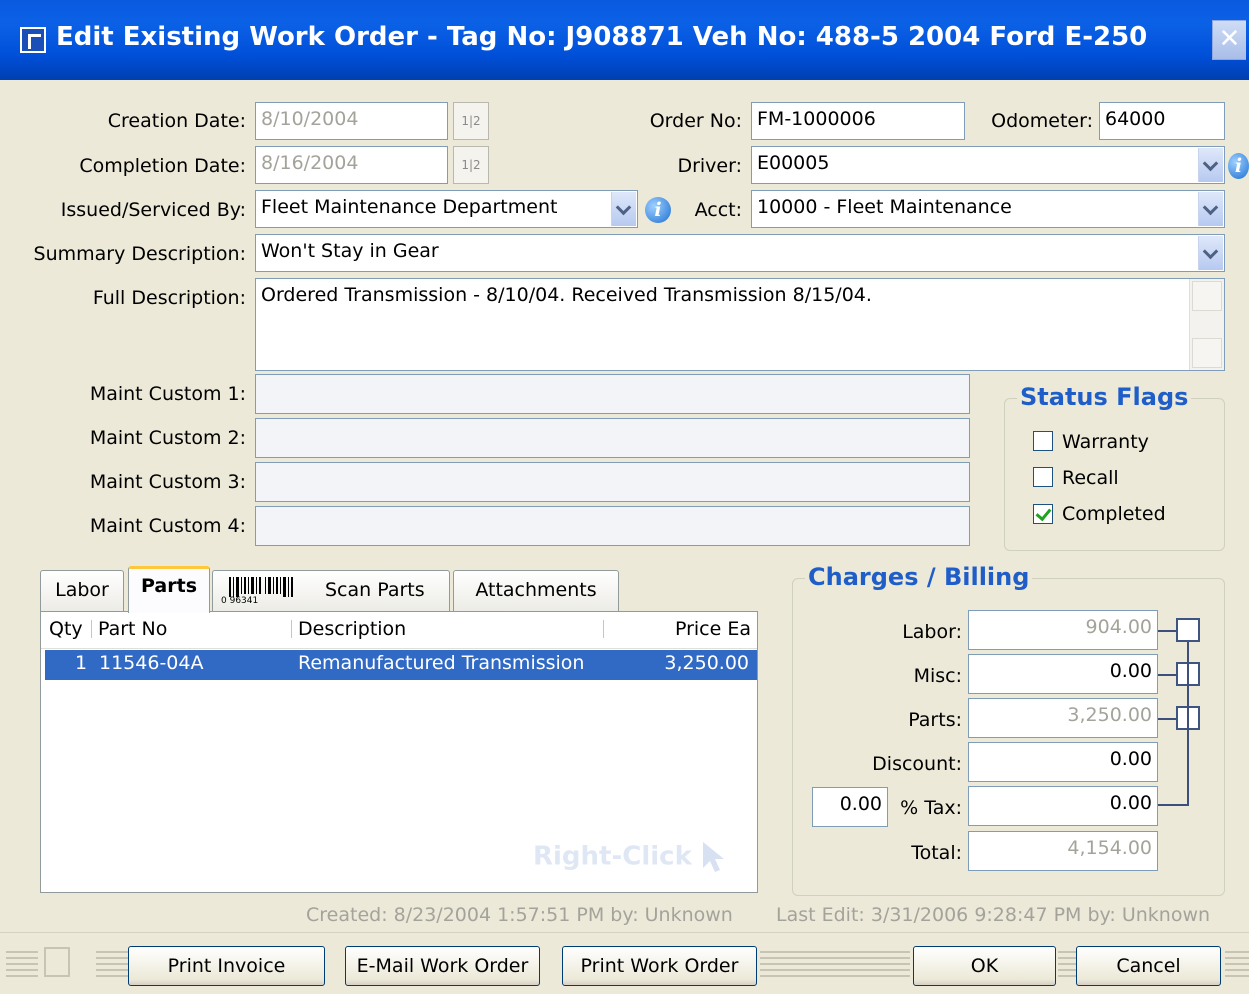  What do you see at coordinates (351, 121) in the screenshot?
I see `creation-date-field: 8/10/2004` at bounding box center [351, 121].